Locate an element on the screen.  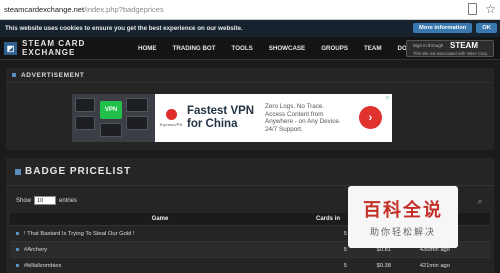
game-name: #Archery is located at coordinates (35, 250).